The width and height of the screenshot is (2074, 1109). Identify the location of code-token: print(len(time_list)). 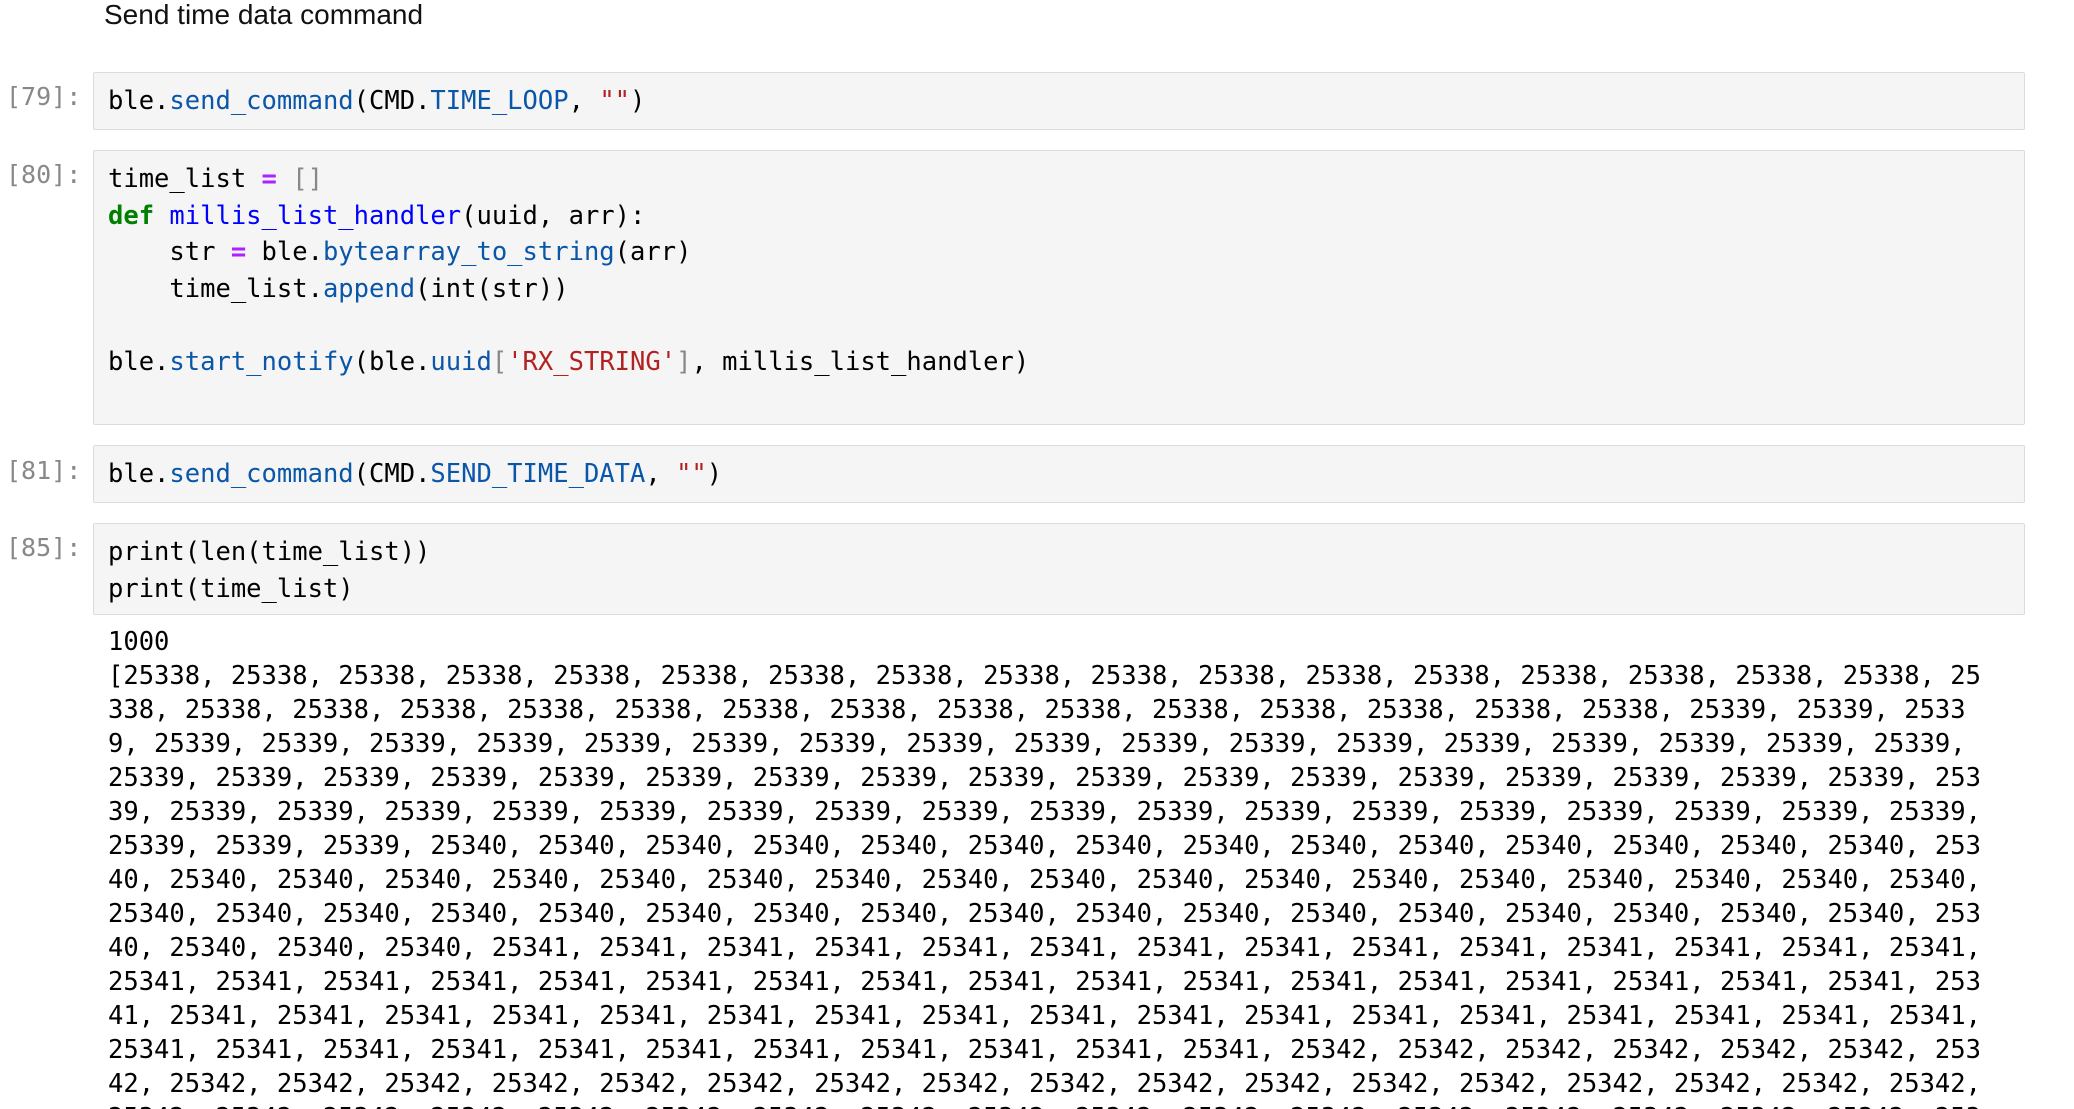
(269, 552).